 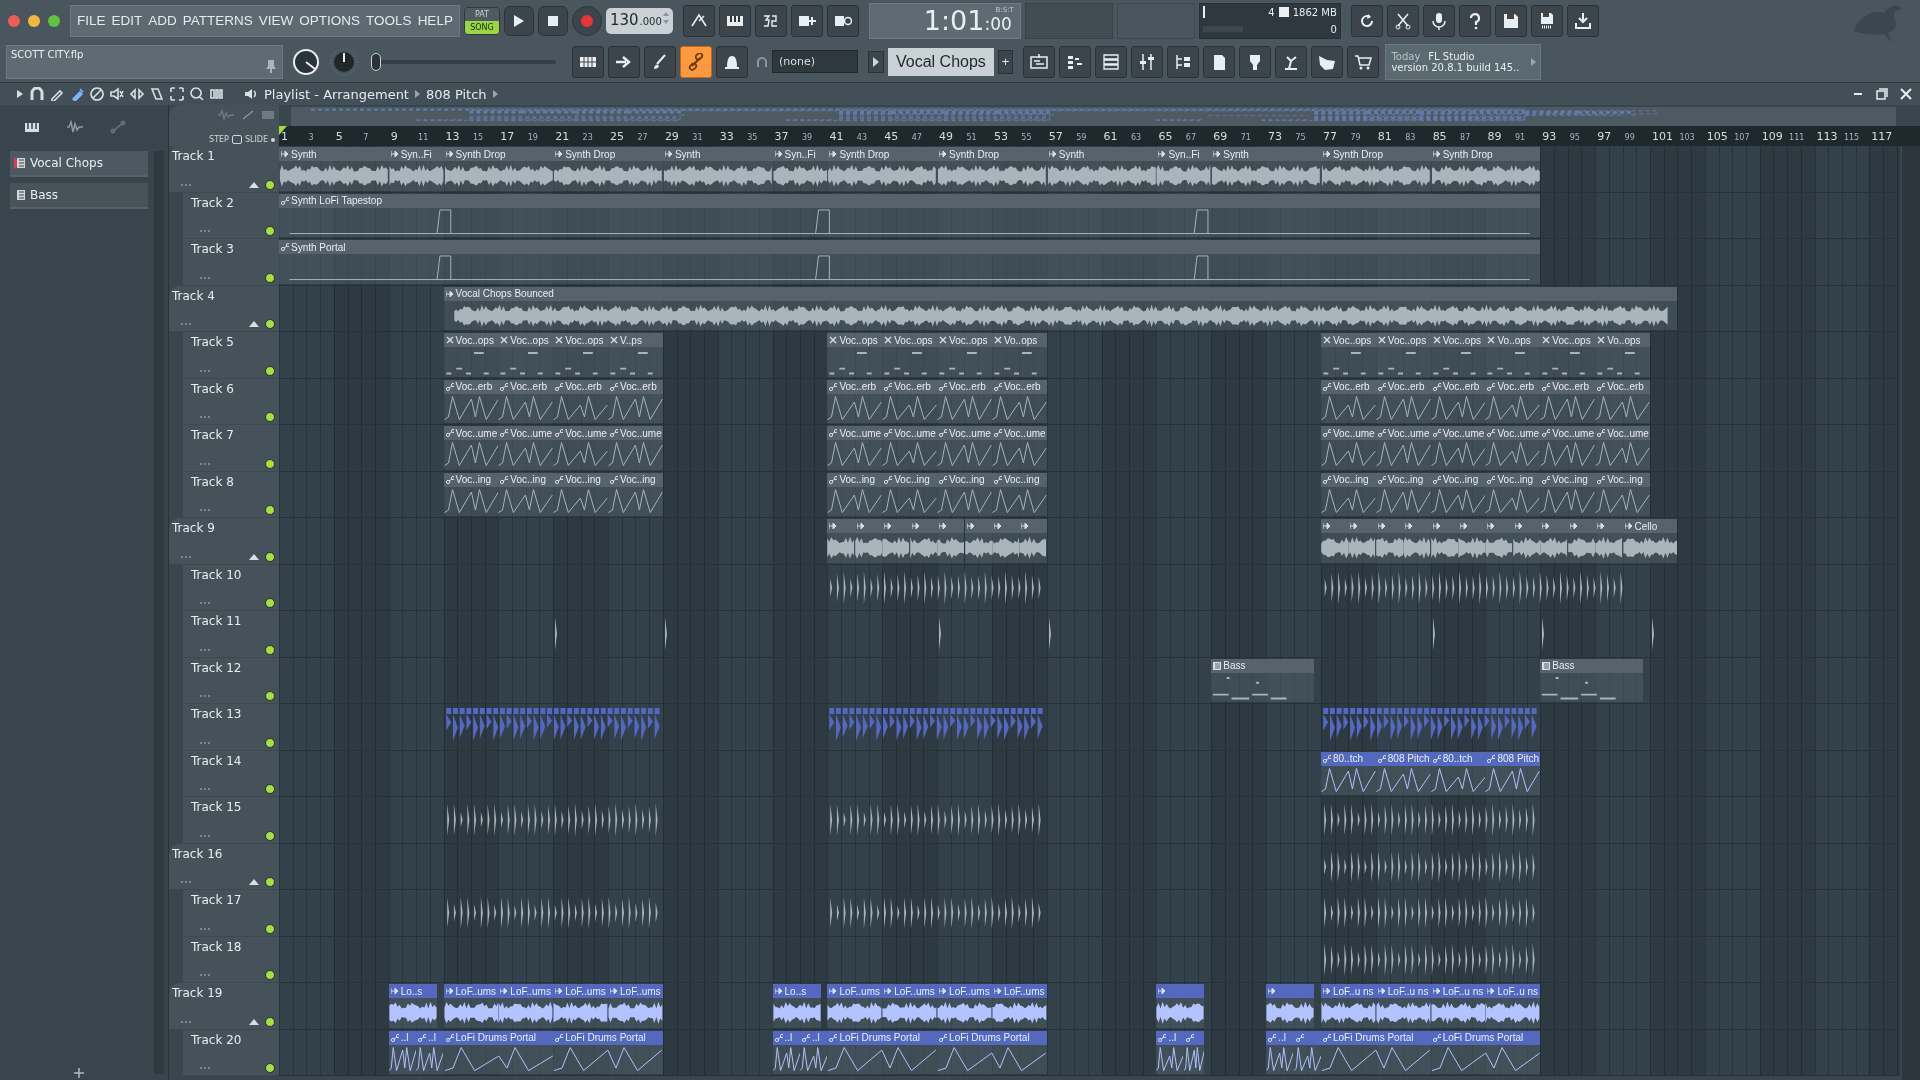 I want to click on menu-item: ADD, so click(x=162, y=20).